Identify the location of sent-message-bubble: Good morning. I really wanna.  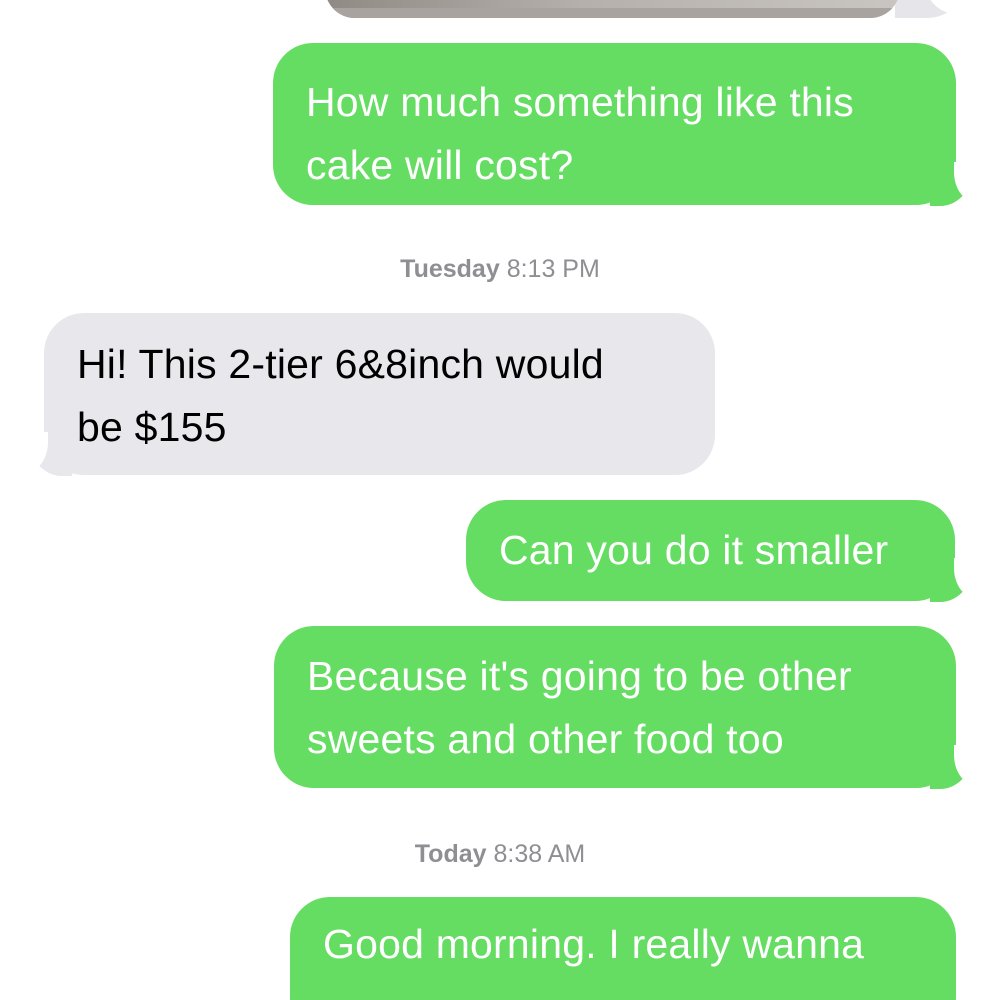
(623, 948).